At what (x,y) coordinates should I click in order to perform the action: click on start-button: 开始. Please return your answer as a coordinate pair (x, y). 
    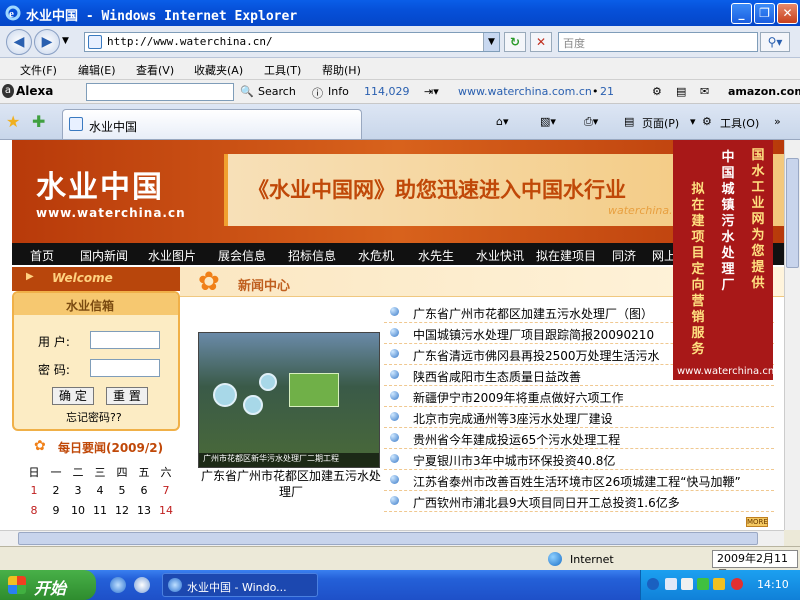
    Looking at the image, I should click on (48, 585).